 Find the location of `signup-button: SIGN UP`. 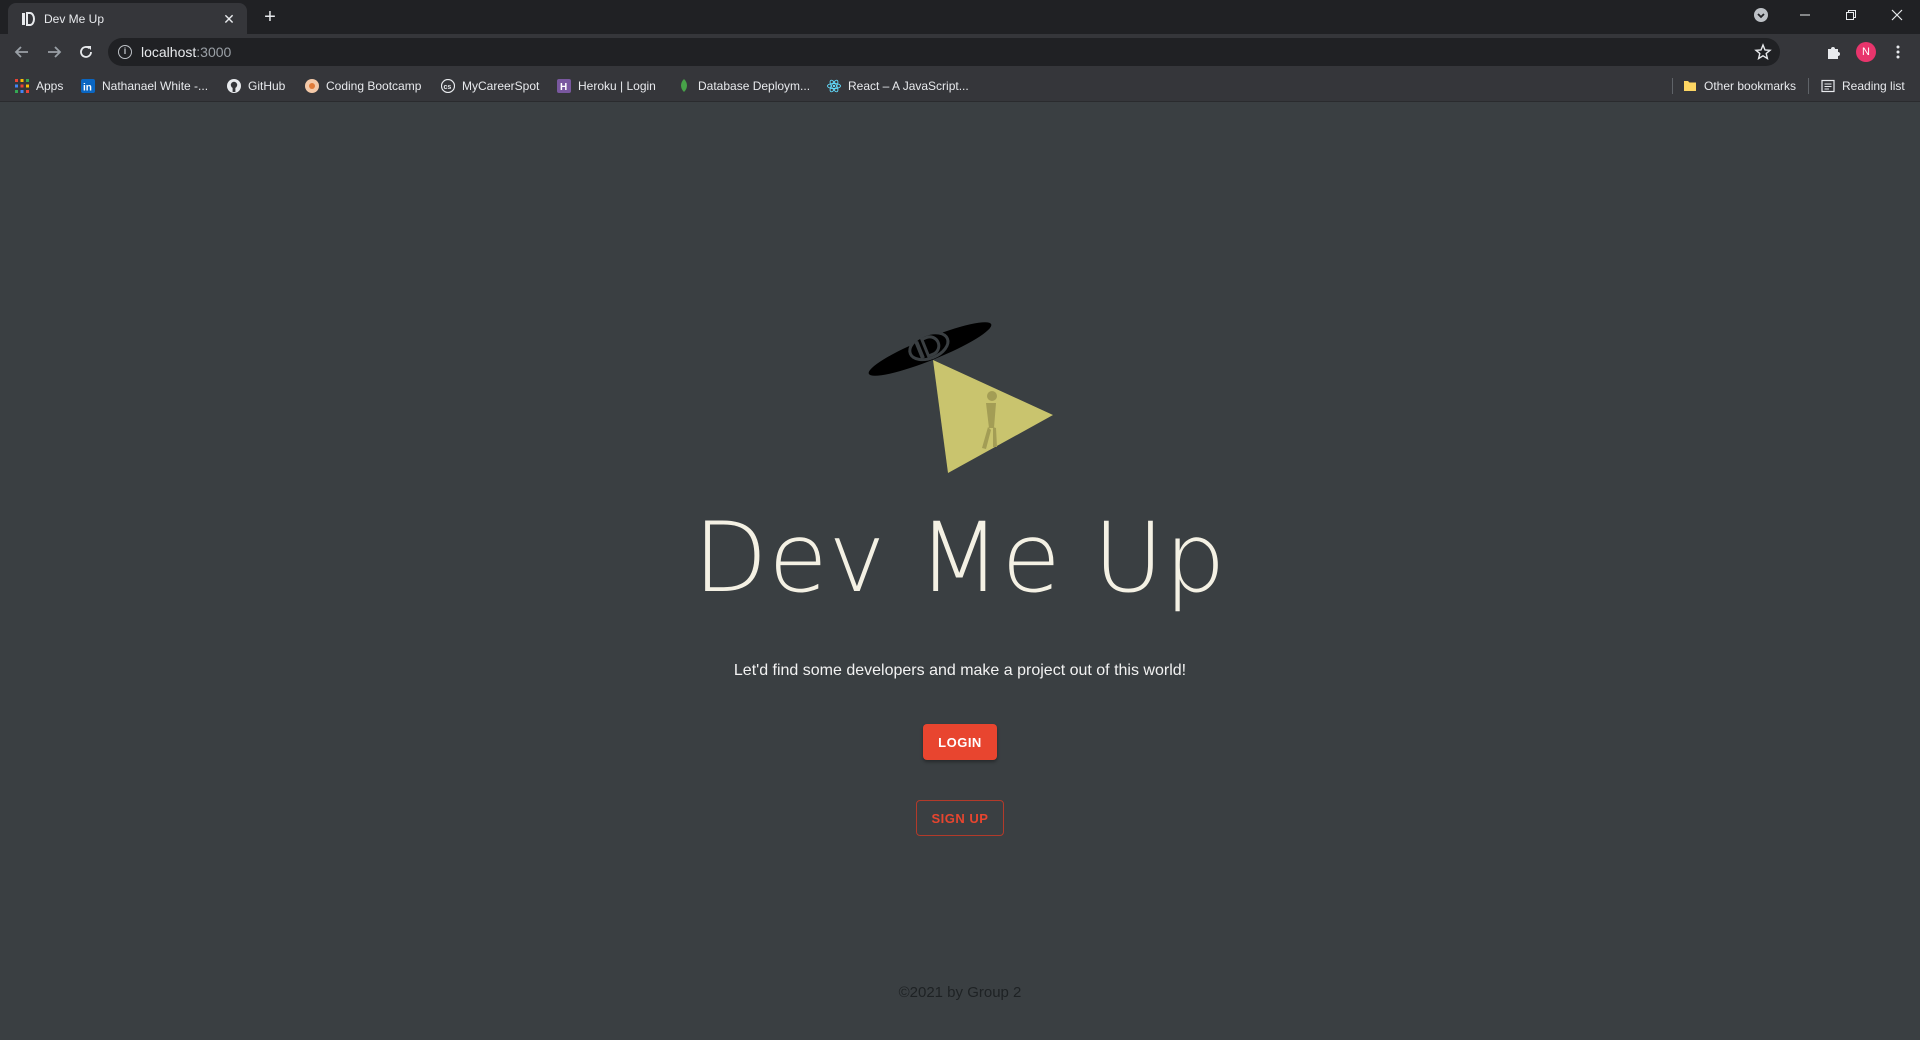

signup-button: SIGN UP is located at coordinates (960, 818).